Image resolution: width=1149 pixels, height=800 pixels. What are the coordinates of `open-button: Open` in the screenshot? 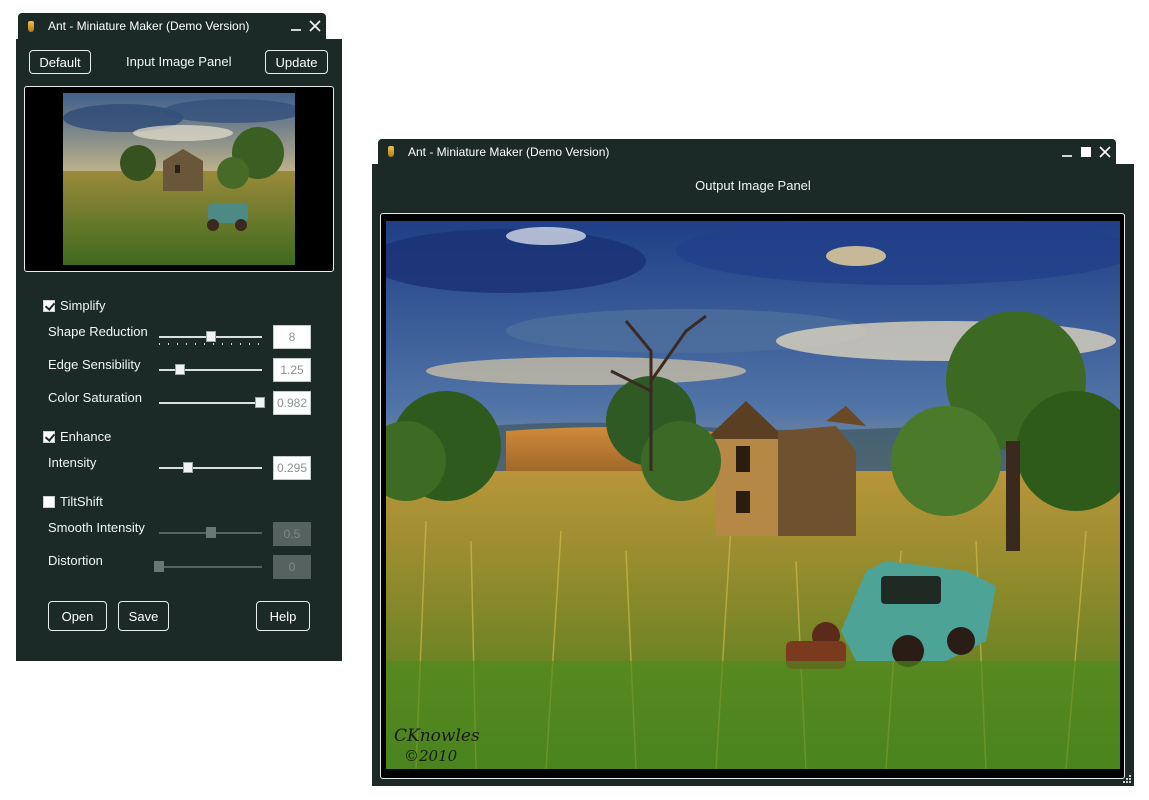 It's located at (77, 616).